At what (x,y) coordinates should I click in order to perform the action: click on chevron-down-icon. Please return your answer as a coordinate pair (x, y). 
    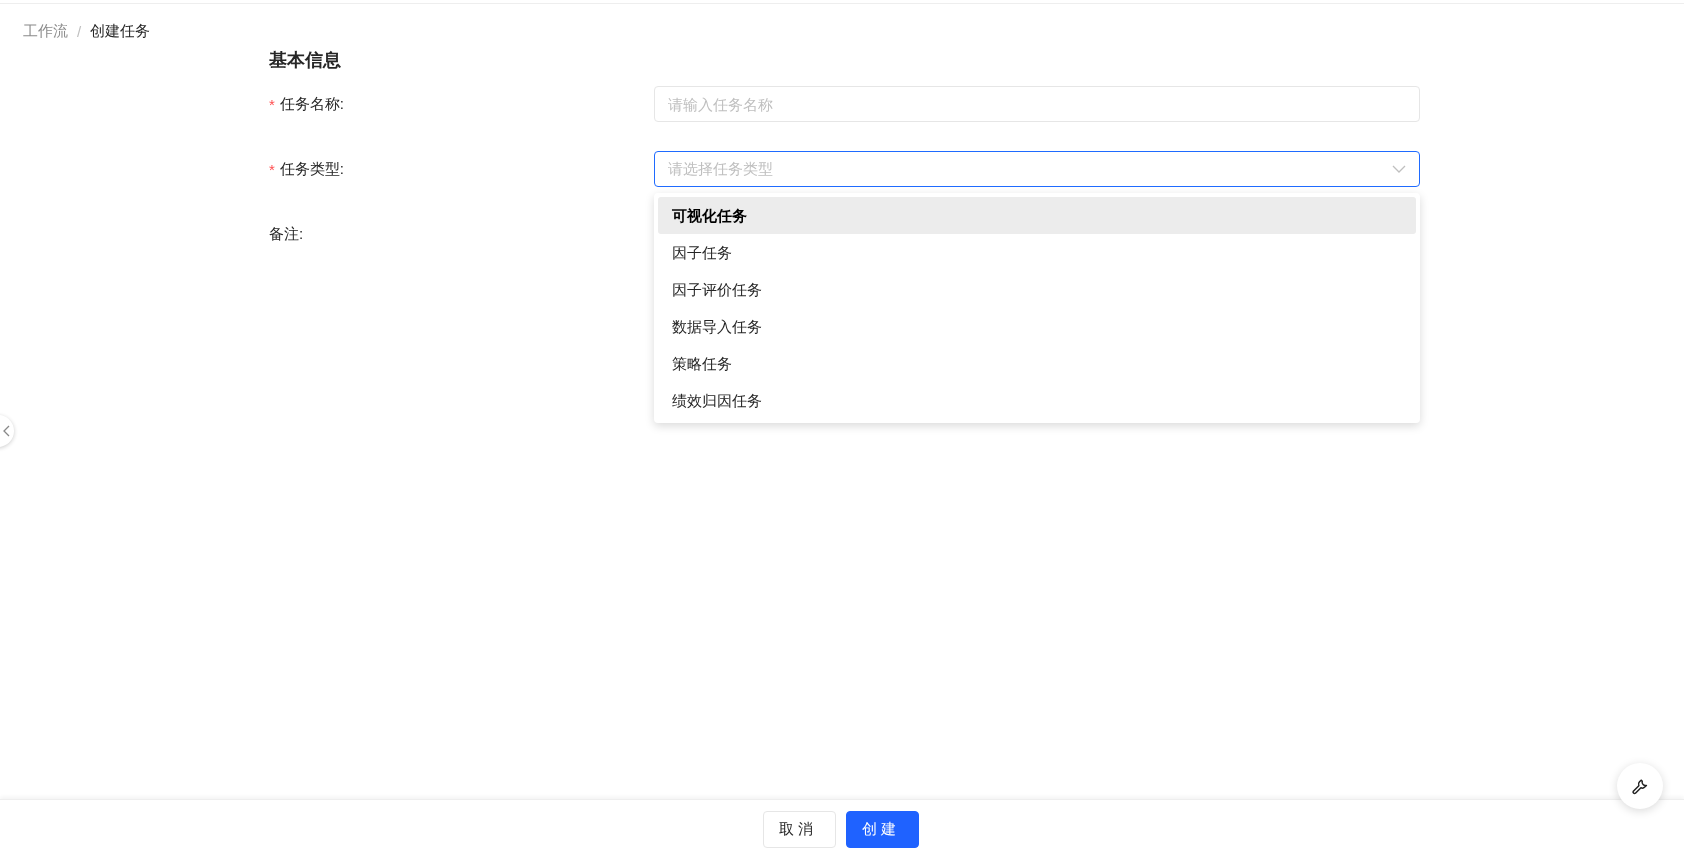
    Looking at the image, I should click on (1399, 169).